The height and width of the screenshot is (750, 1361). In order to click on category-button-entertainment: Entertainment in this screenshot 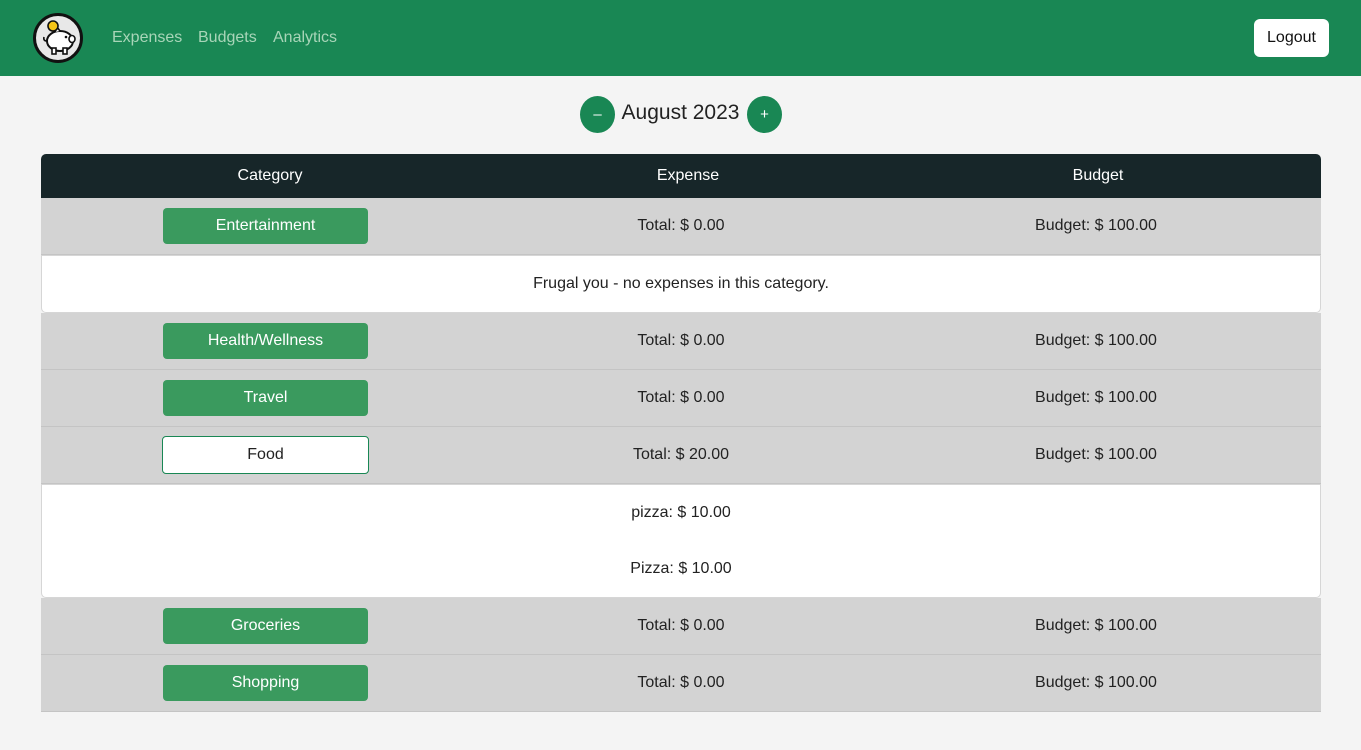, I will do `click(265, 226)`.